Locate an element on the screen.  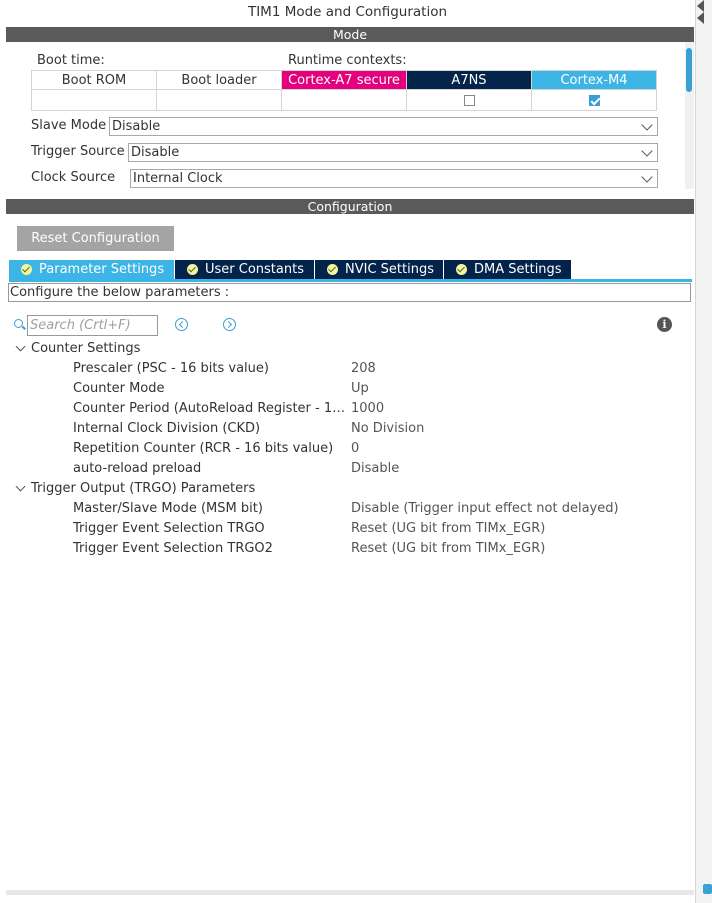
bottom-scrollbar is located at coordinates (350, 892).